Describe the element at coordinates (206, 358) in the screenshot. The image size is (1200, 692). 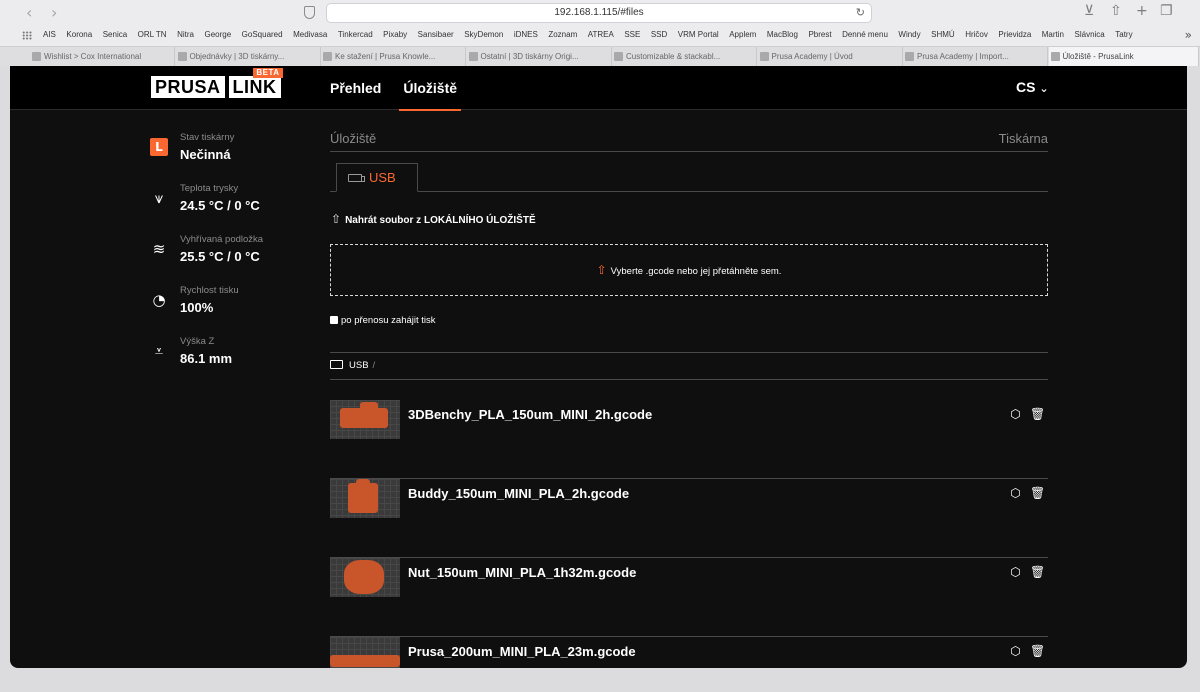
I see `status-value: 86.1 mm` at that location.